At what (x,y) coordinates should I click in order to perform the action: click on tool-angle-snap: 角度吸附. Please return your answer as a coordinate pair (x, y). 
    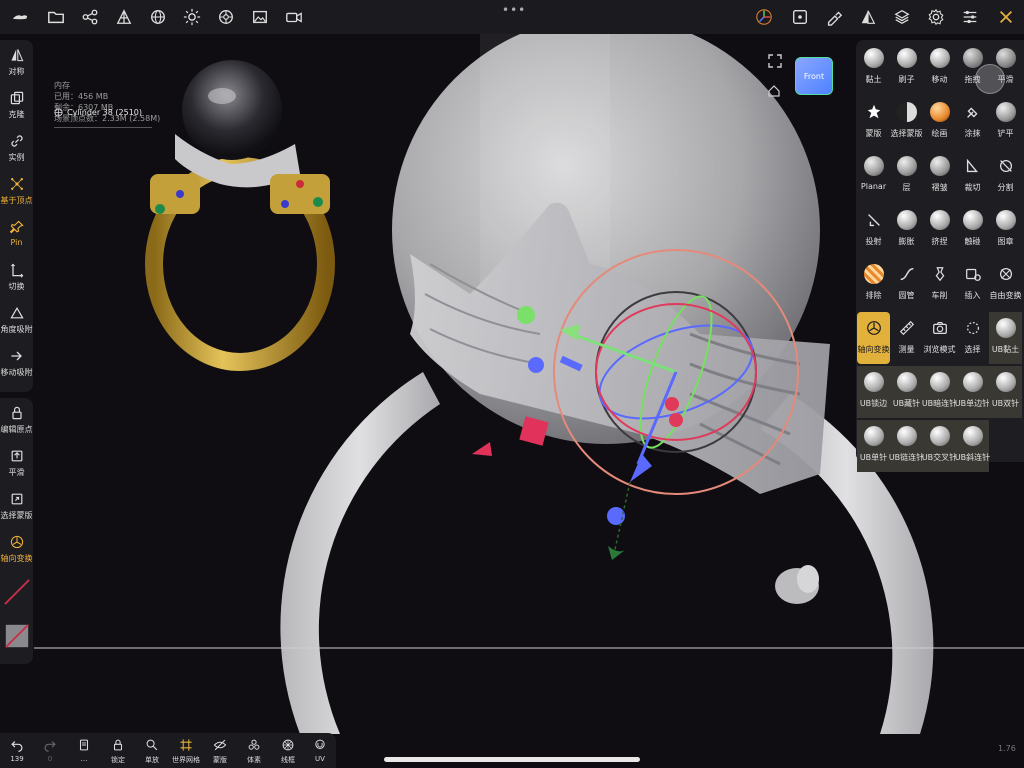
    Looking at the image, I should click on (16, 322).